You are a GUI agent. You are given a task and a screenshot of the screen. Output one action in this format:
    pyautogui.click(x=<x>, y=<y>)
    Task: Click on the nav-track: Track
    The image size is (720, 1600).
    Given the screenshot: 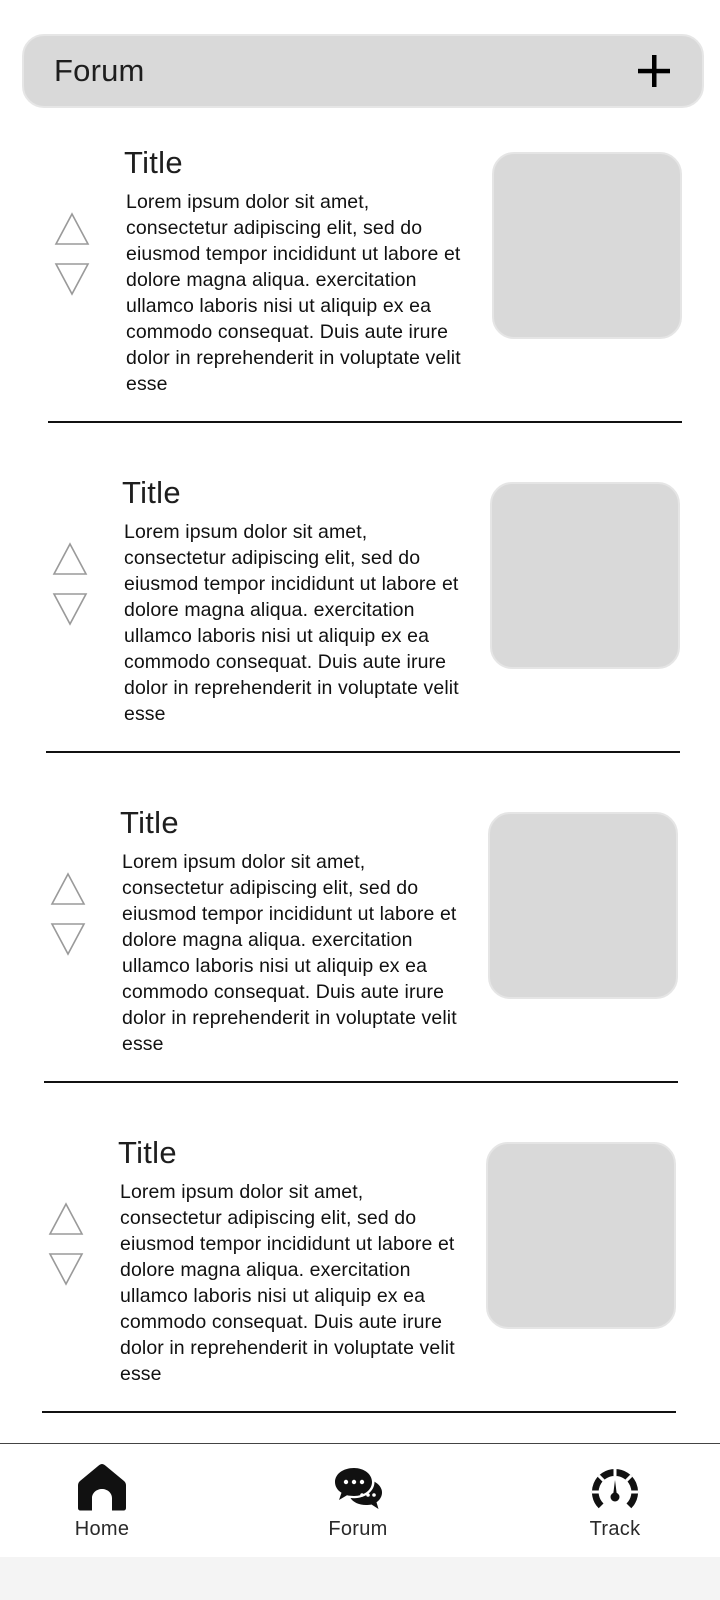 What is the action you would take?
    pyautogui.click(x=615, y=1501)
    